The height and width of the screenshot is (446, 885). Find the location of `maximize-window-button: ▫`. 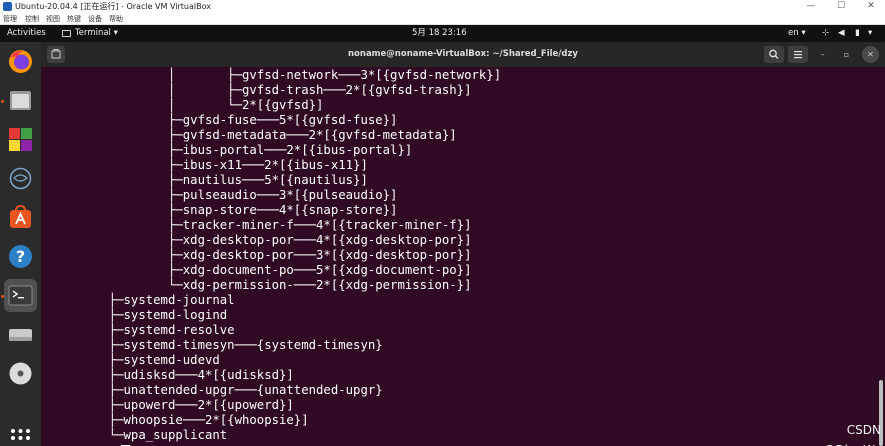

maximize-window-button: ▫ is located at coordinates (846, 54).